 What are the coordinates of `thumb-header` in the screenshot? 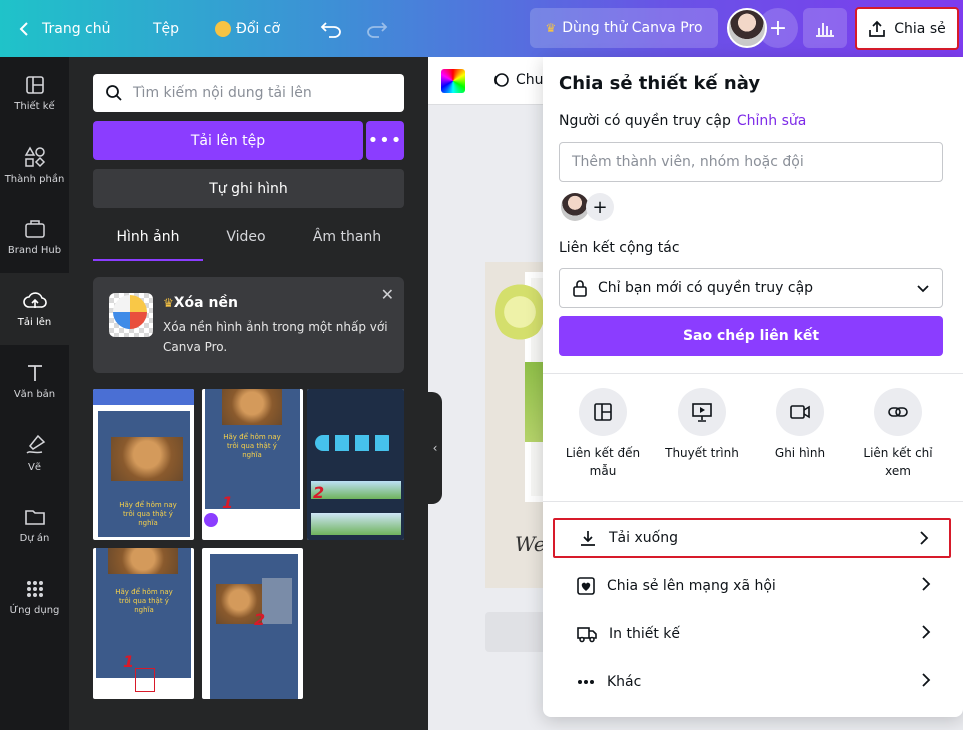 It's located at (143, 397).